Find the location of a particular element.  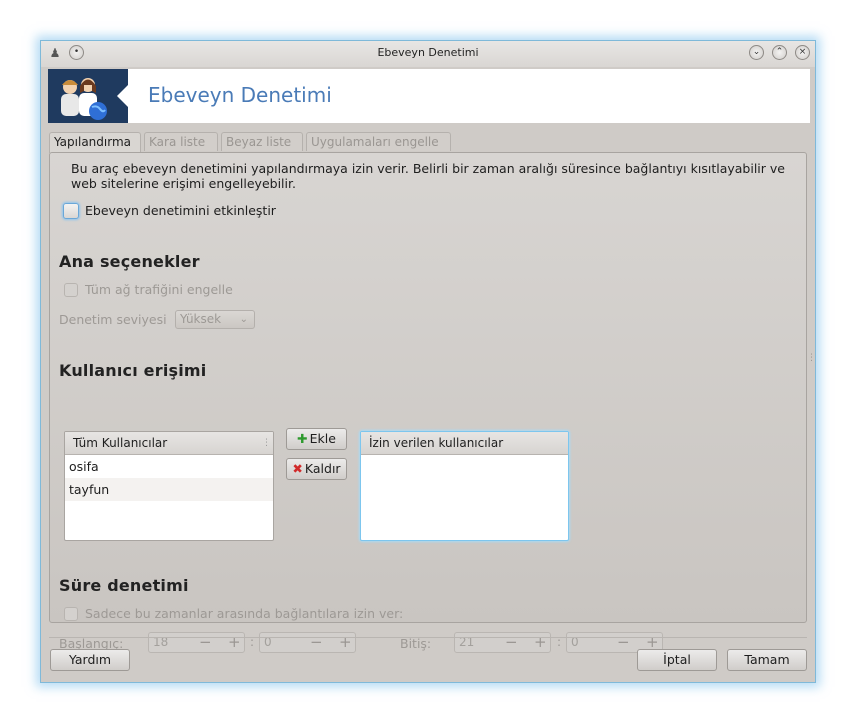

block-all-traffic-label: Tüm ağ trafiğini engelle is located at coordinates (159, 289).